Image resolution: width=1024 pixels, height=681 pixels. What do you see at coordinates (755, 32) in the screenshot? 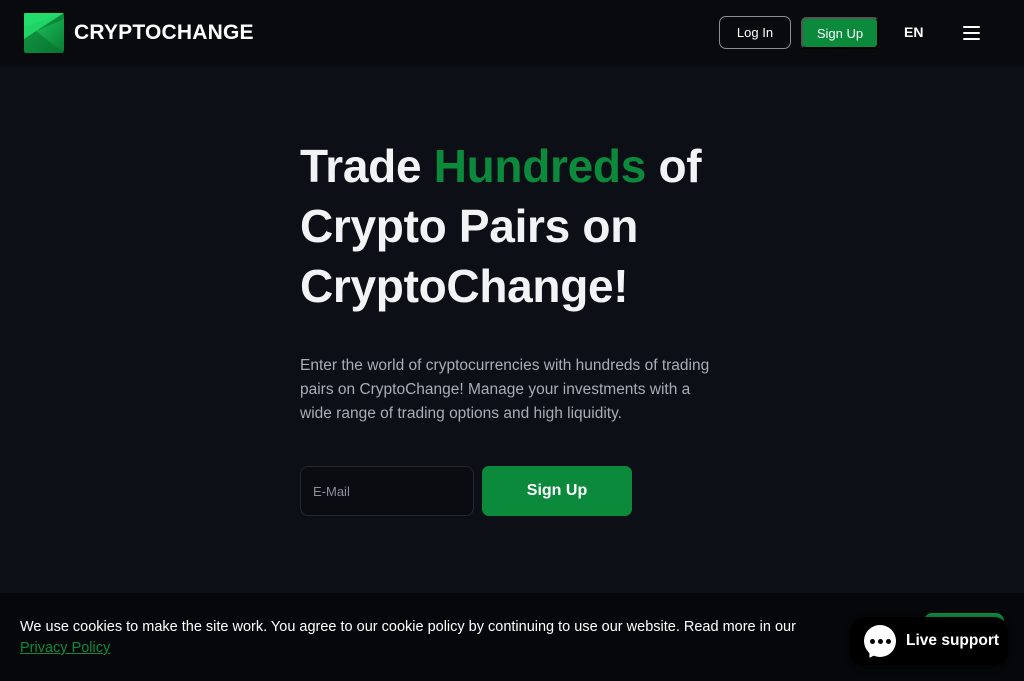
I see `login-button: Log In` at bounding box center [755, 32].